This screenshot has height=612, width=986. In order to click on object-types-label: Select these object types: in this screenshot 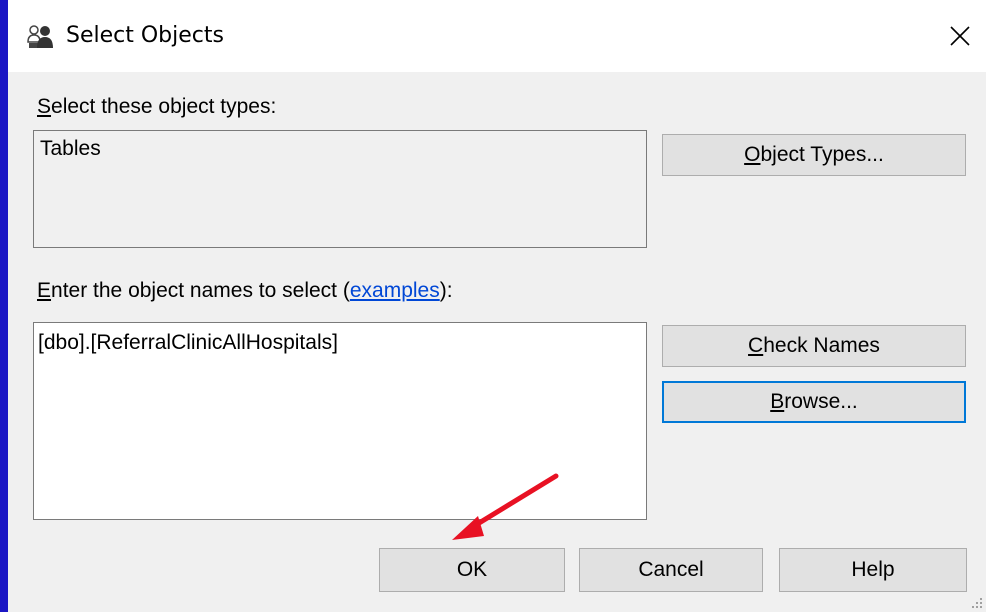, I will do `click(156, 107)`.